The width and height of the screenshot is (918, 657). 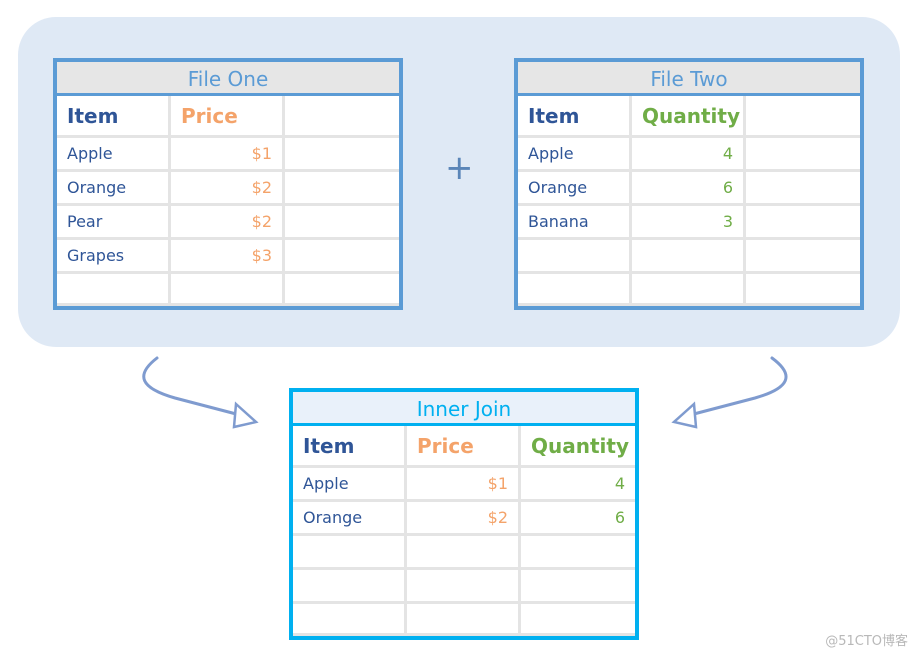 What do you see at coordinates (573, 221) in the screenshot?
I see `table-cell: Banana` at bounding box center [573, 221].